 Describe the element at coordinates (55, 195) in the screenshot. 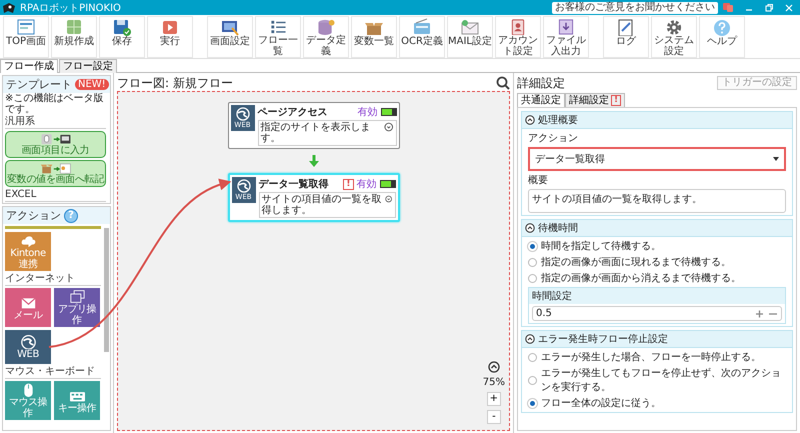

I see `category-label: EXCEL` at that location.